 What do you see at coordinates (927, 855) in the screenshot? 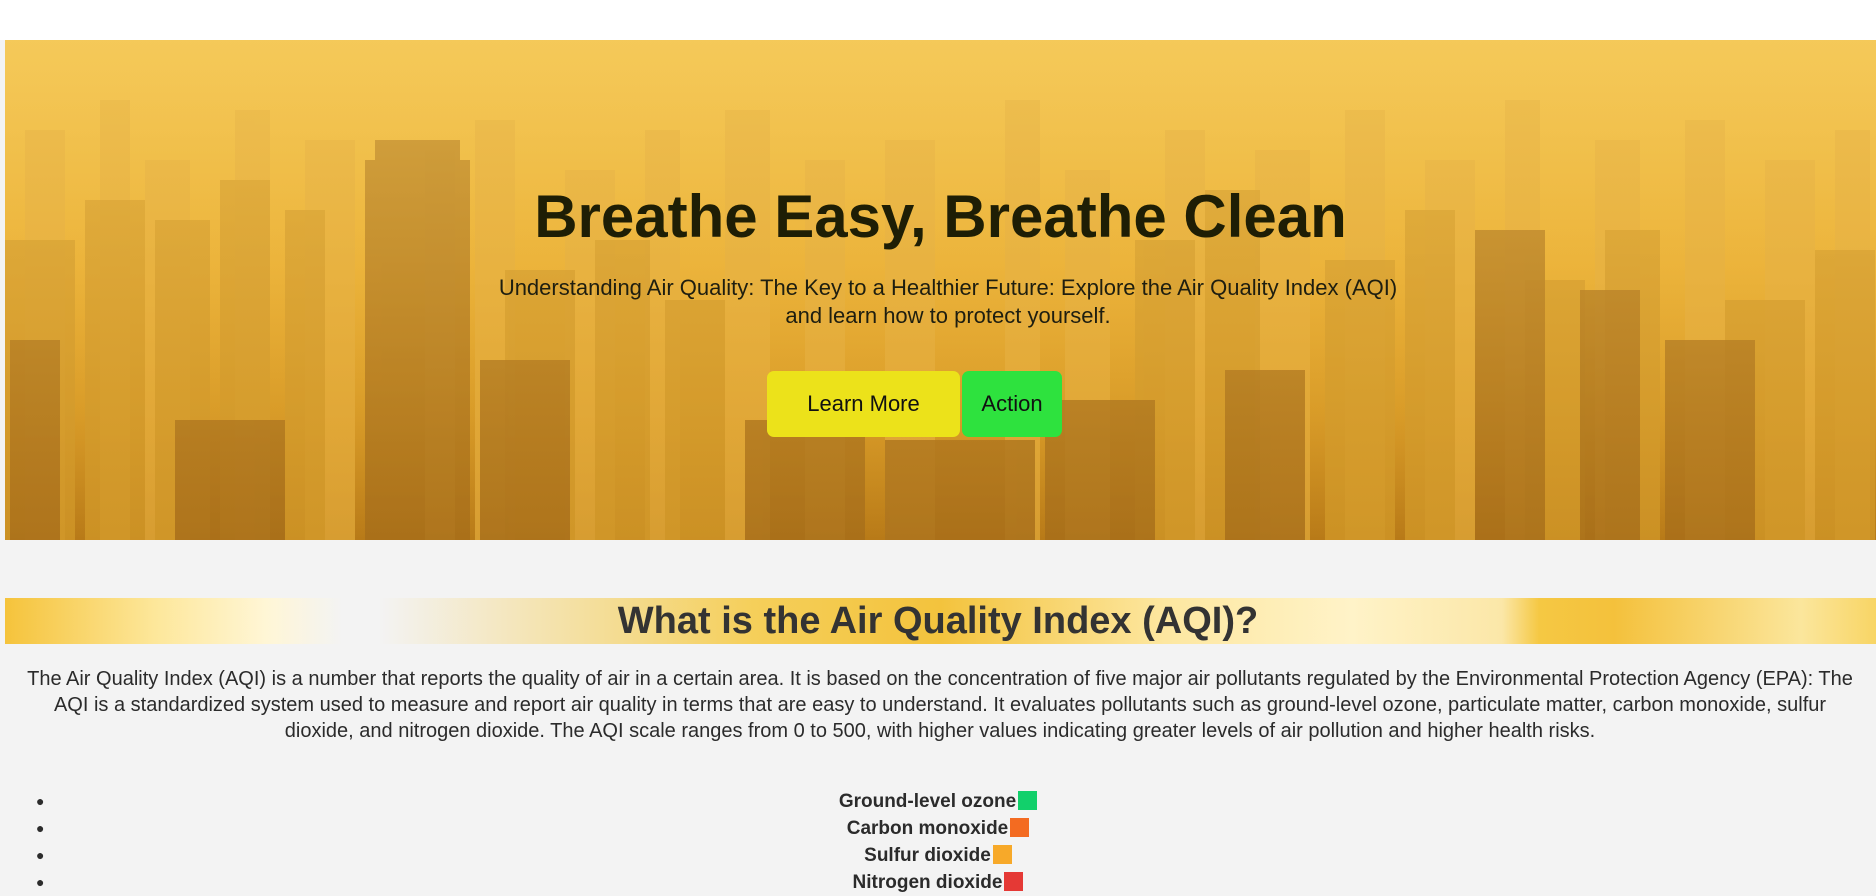
I see `pollutant-name: Sulfur dioxide` at bounding box center [927, 855].